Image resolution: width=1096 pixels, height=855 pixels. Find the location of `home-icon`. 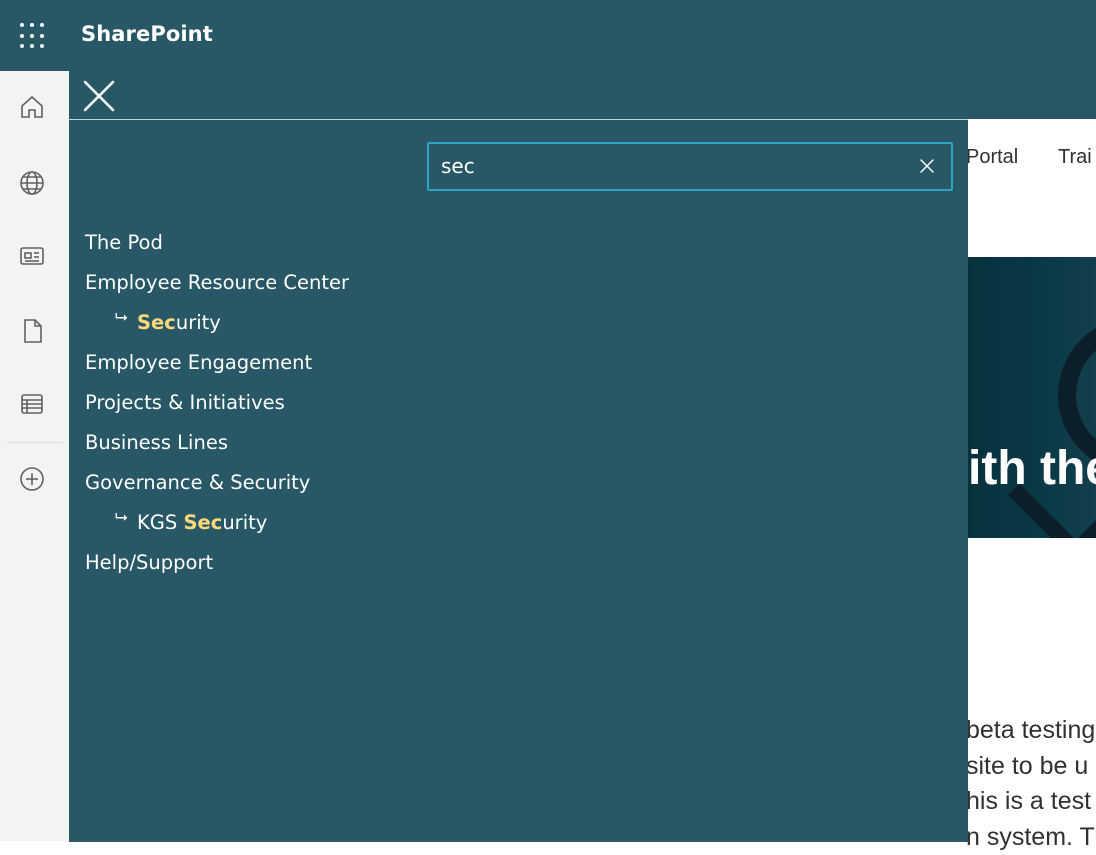

home-icon is located at coordinates (32, 107).